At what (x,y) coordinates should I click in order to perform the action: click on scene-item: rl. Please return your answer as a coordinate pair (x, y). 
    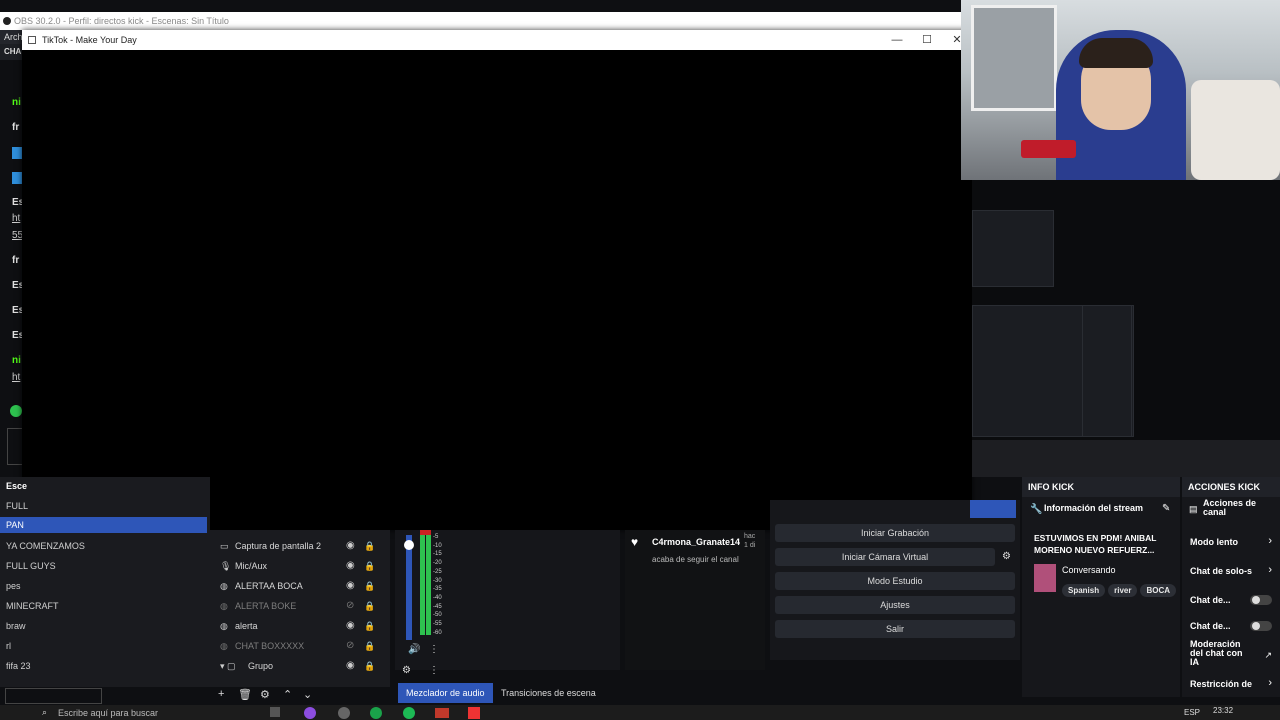
    Looking at the image, I should click on (8, 646).